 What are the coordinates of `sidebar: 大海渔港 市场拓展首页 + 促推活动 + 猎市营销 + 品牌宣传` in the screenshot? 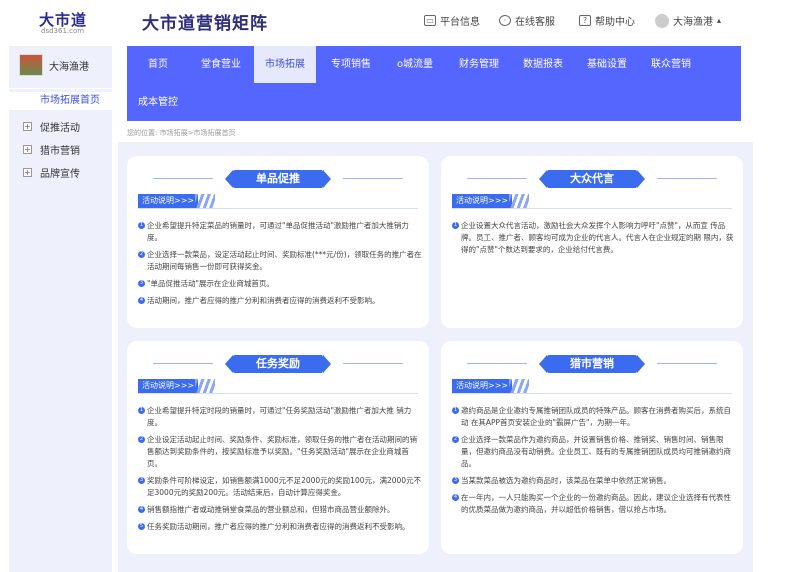 It's located at (60, 309).